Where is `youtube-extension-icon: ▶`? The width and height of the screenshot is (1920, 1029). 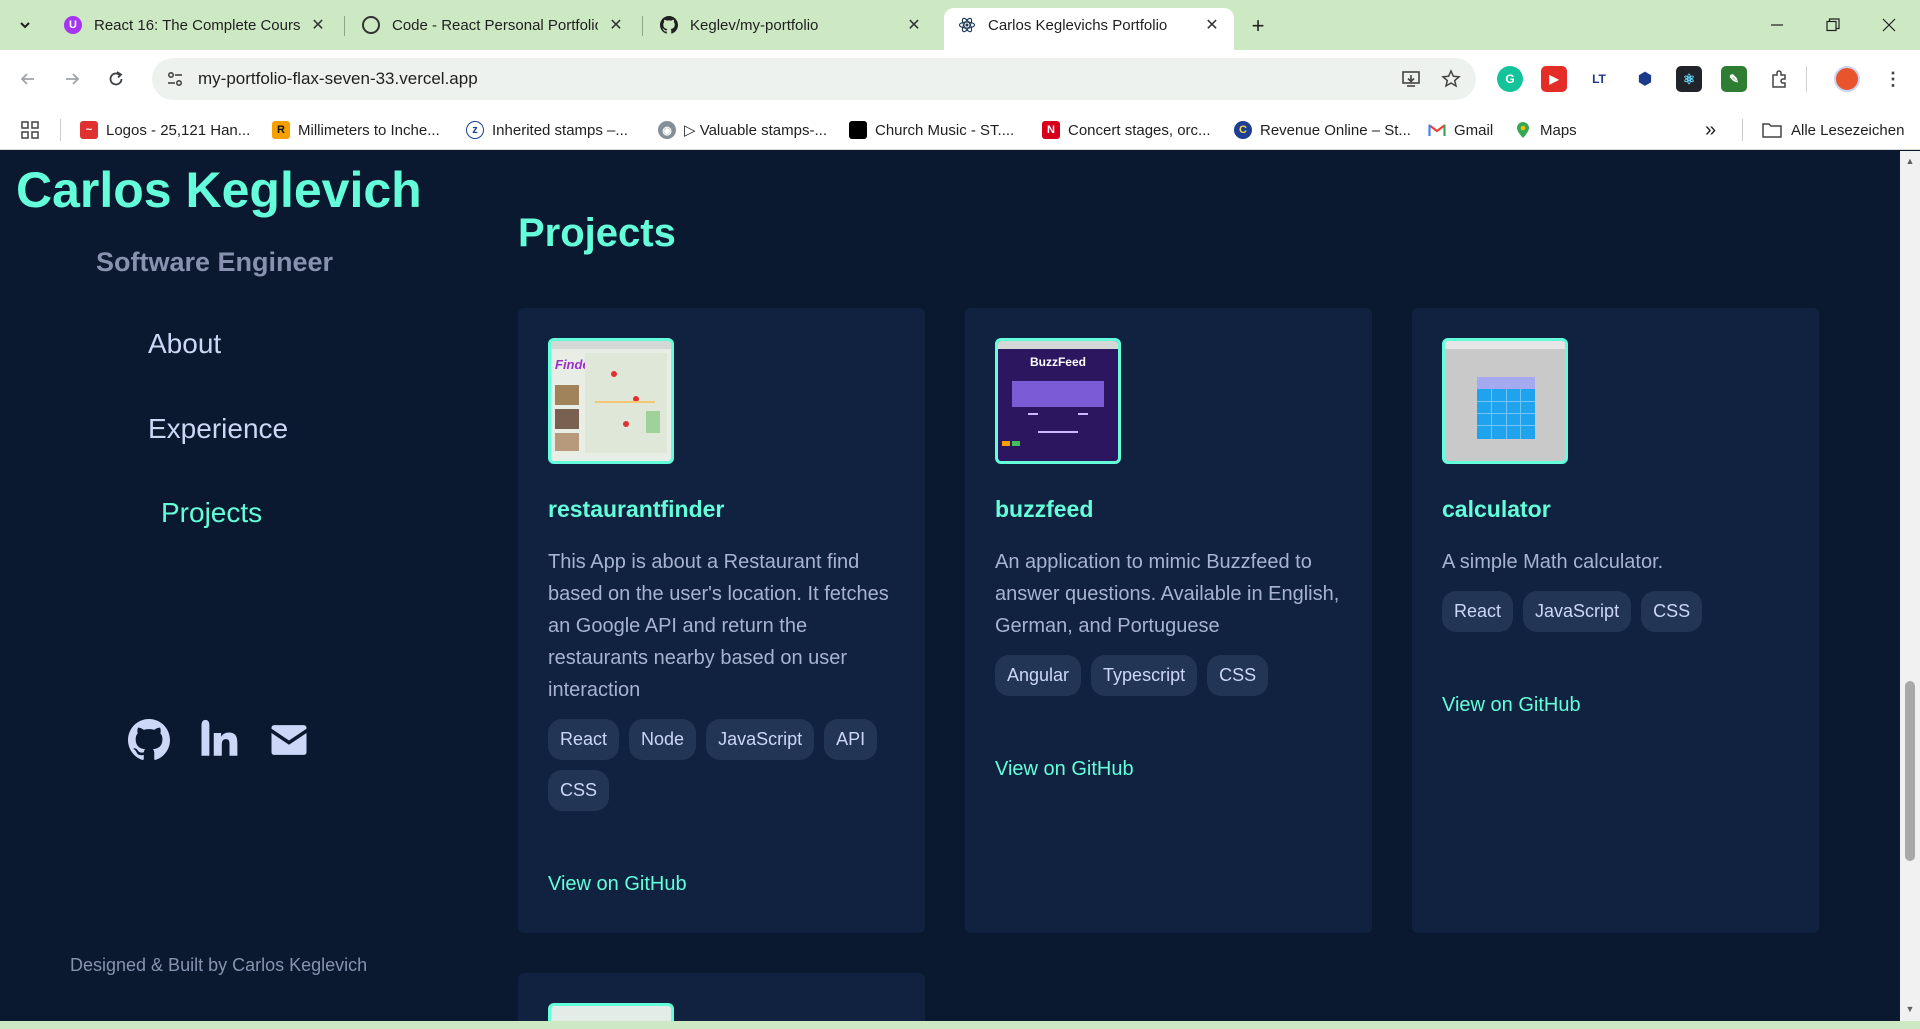
youtube-extension-icon: ▶ is located at coordinates (1554, 79).